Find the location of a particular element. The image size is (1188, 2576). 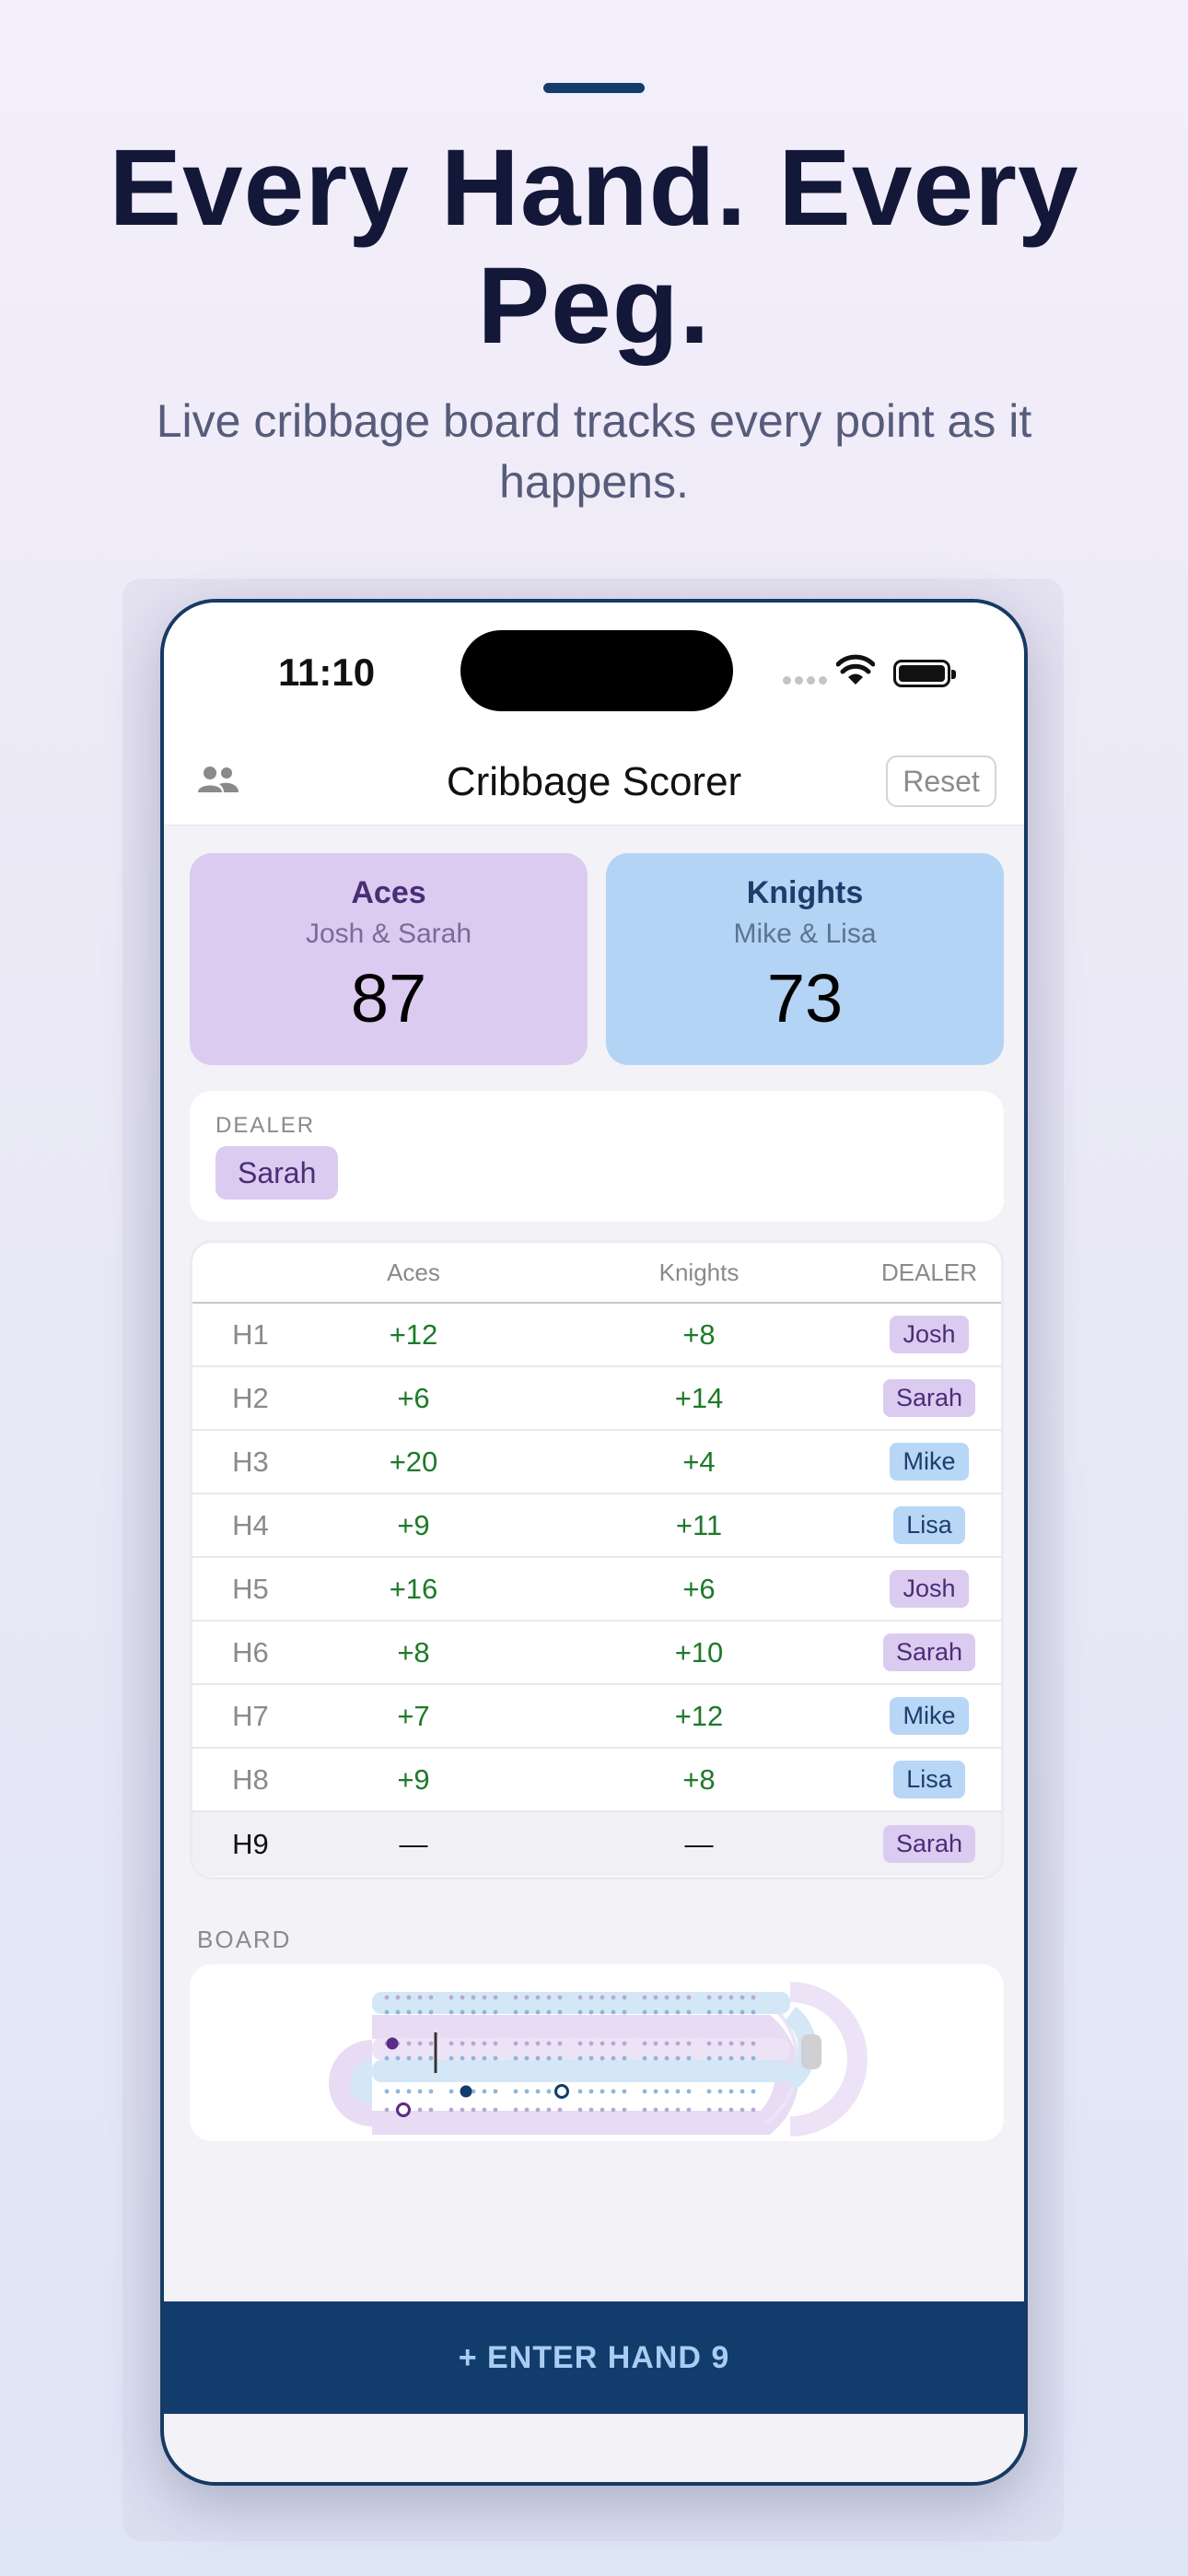

cellular-signal-icon is located at coordinates (805, 680).